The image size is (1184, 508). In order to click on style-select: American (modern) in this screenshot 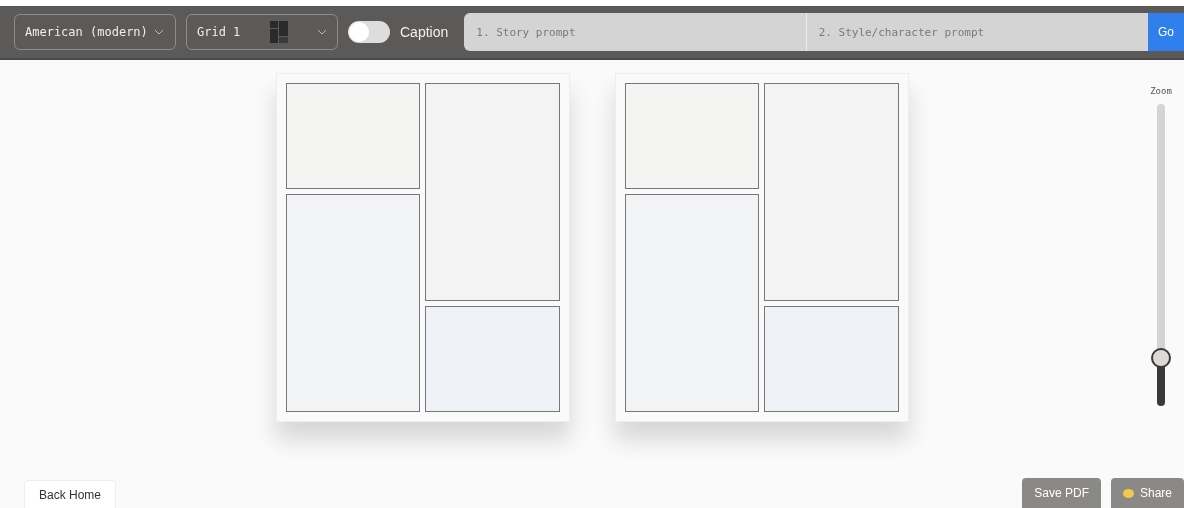, I will do `click(95, 32)`.